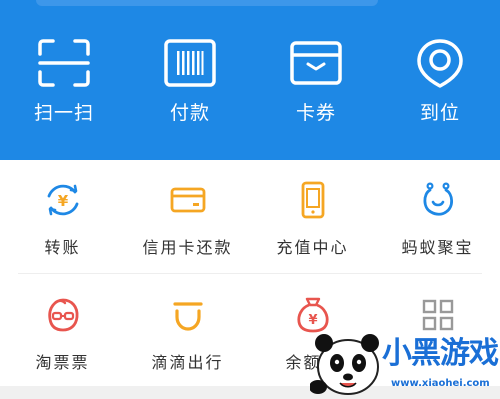 The width and height of the screenshot is (500, 399). What do you see at coordinates (187, 200) in the screenshot?
I see `credit-card-icon` at bounding box center [187, 200].